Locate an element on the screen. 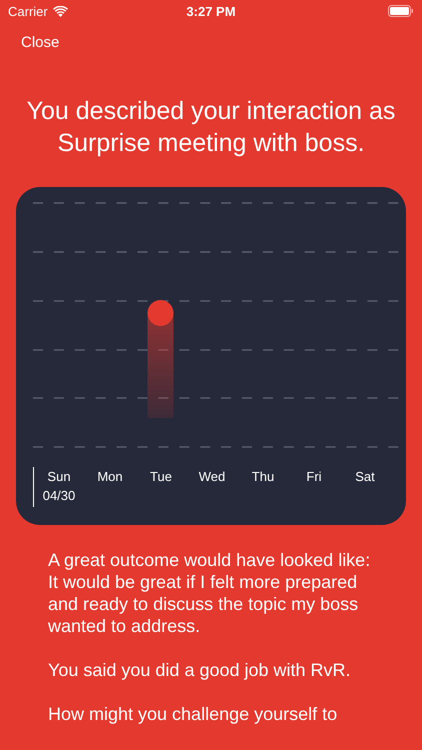 The image size is (422, 750). day-column: Sun 04/30 is located at coordinates (58, 487).